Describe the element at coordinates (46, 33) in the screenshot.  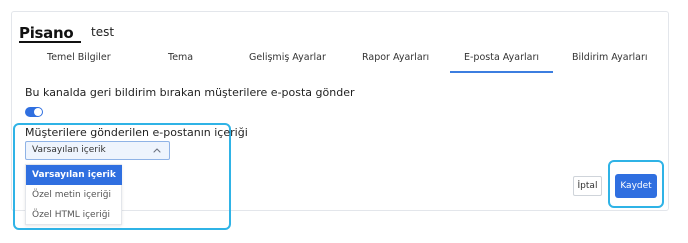
I see `pisano-logo: Pisano` at that location.